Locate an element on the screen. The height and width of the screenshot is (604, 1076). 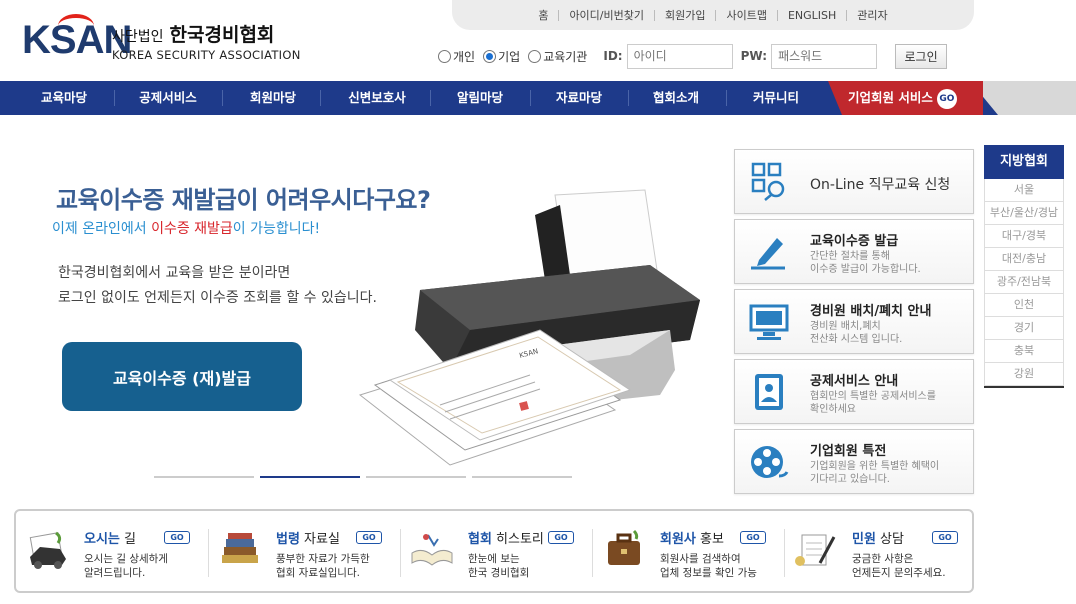
region-gangwon: 강원 is located at coordinates (1024, 374).